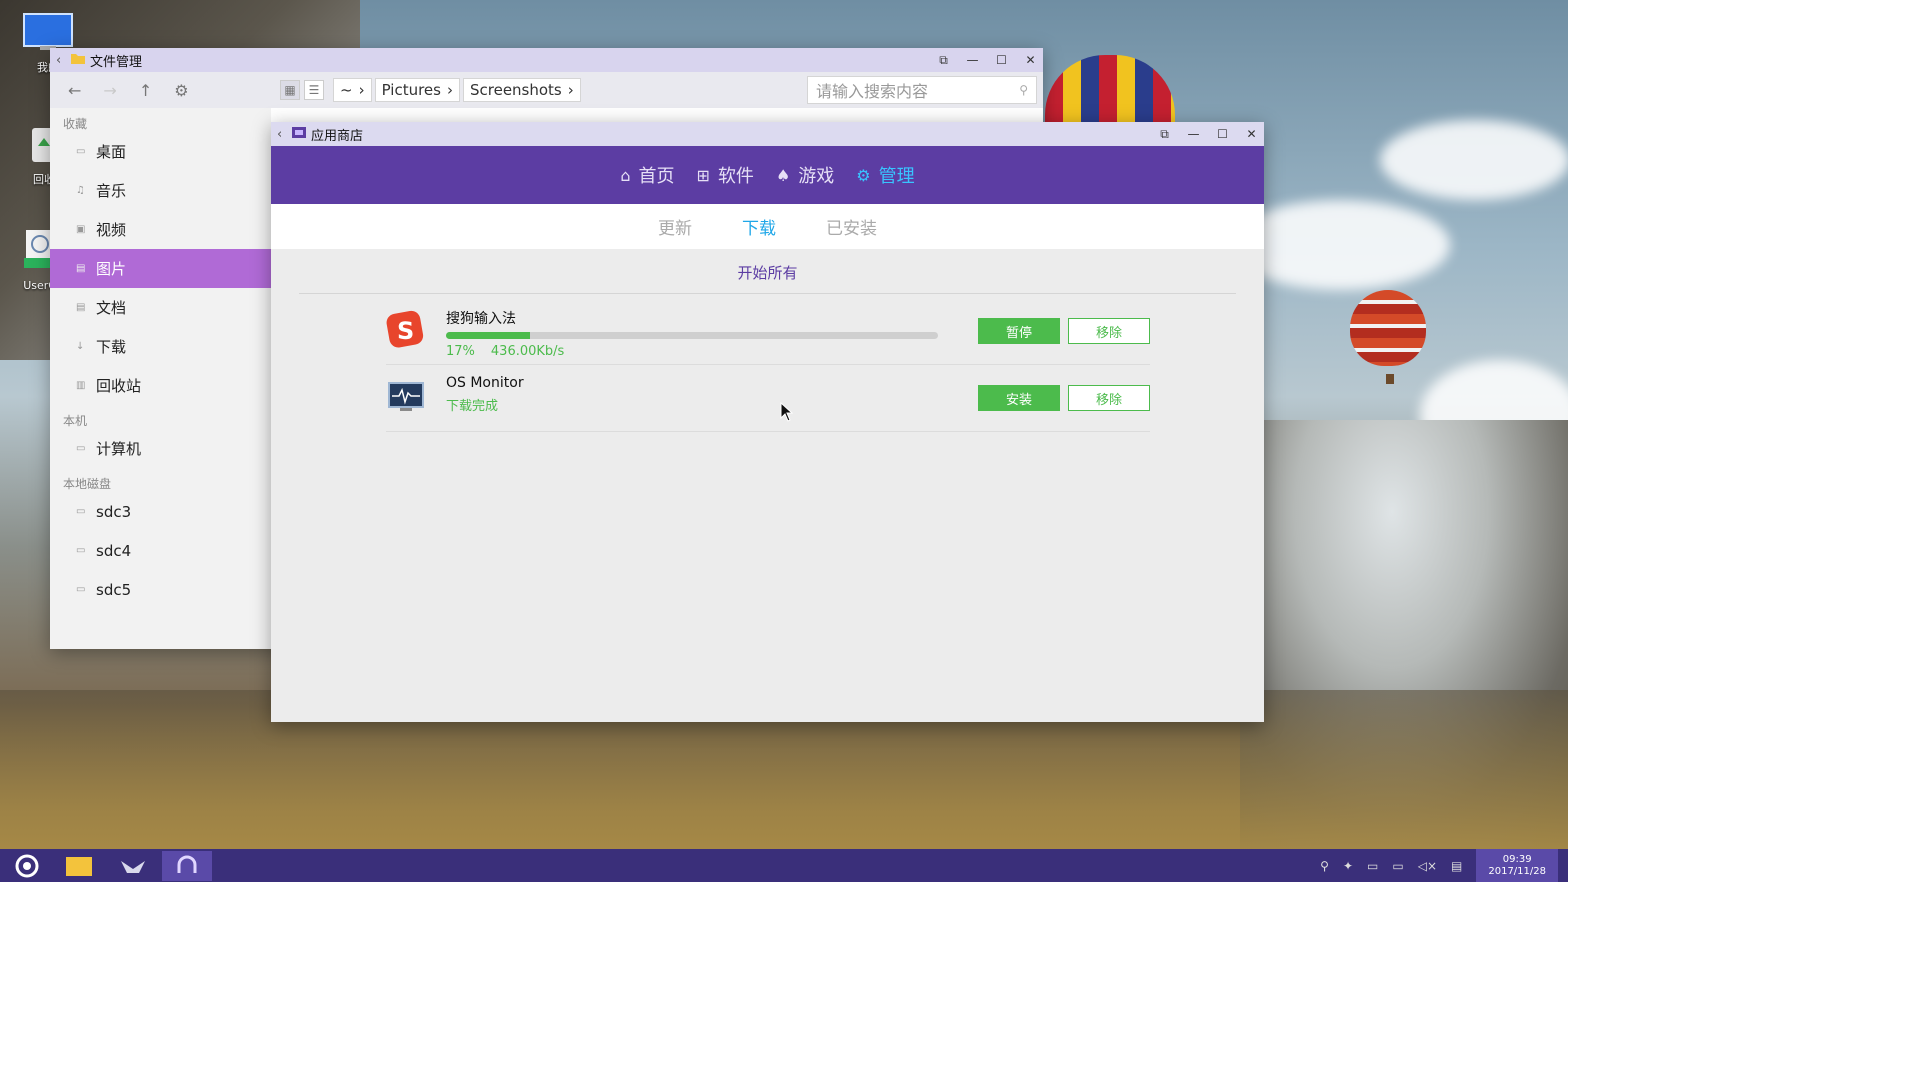 This screenshot has height=1080, width=1920. I want to click on clock: 09:39 2017/11/28, so click(1517, 865).